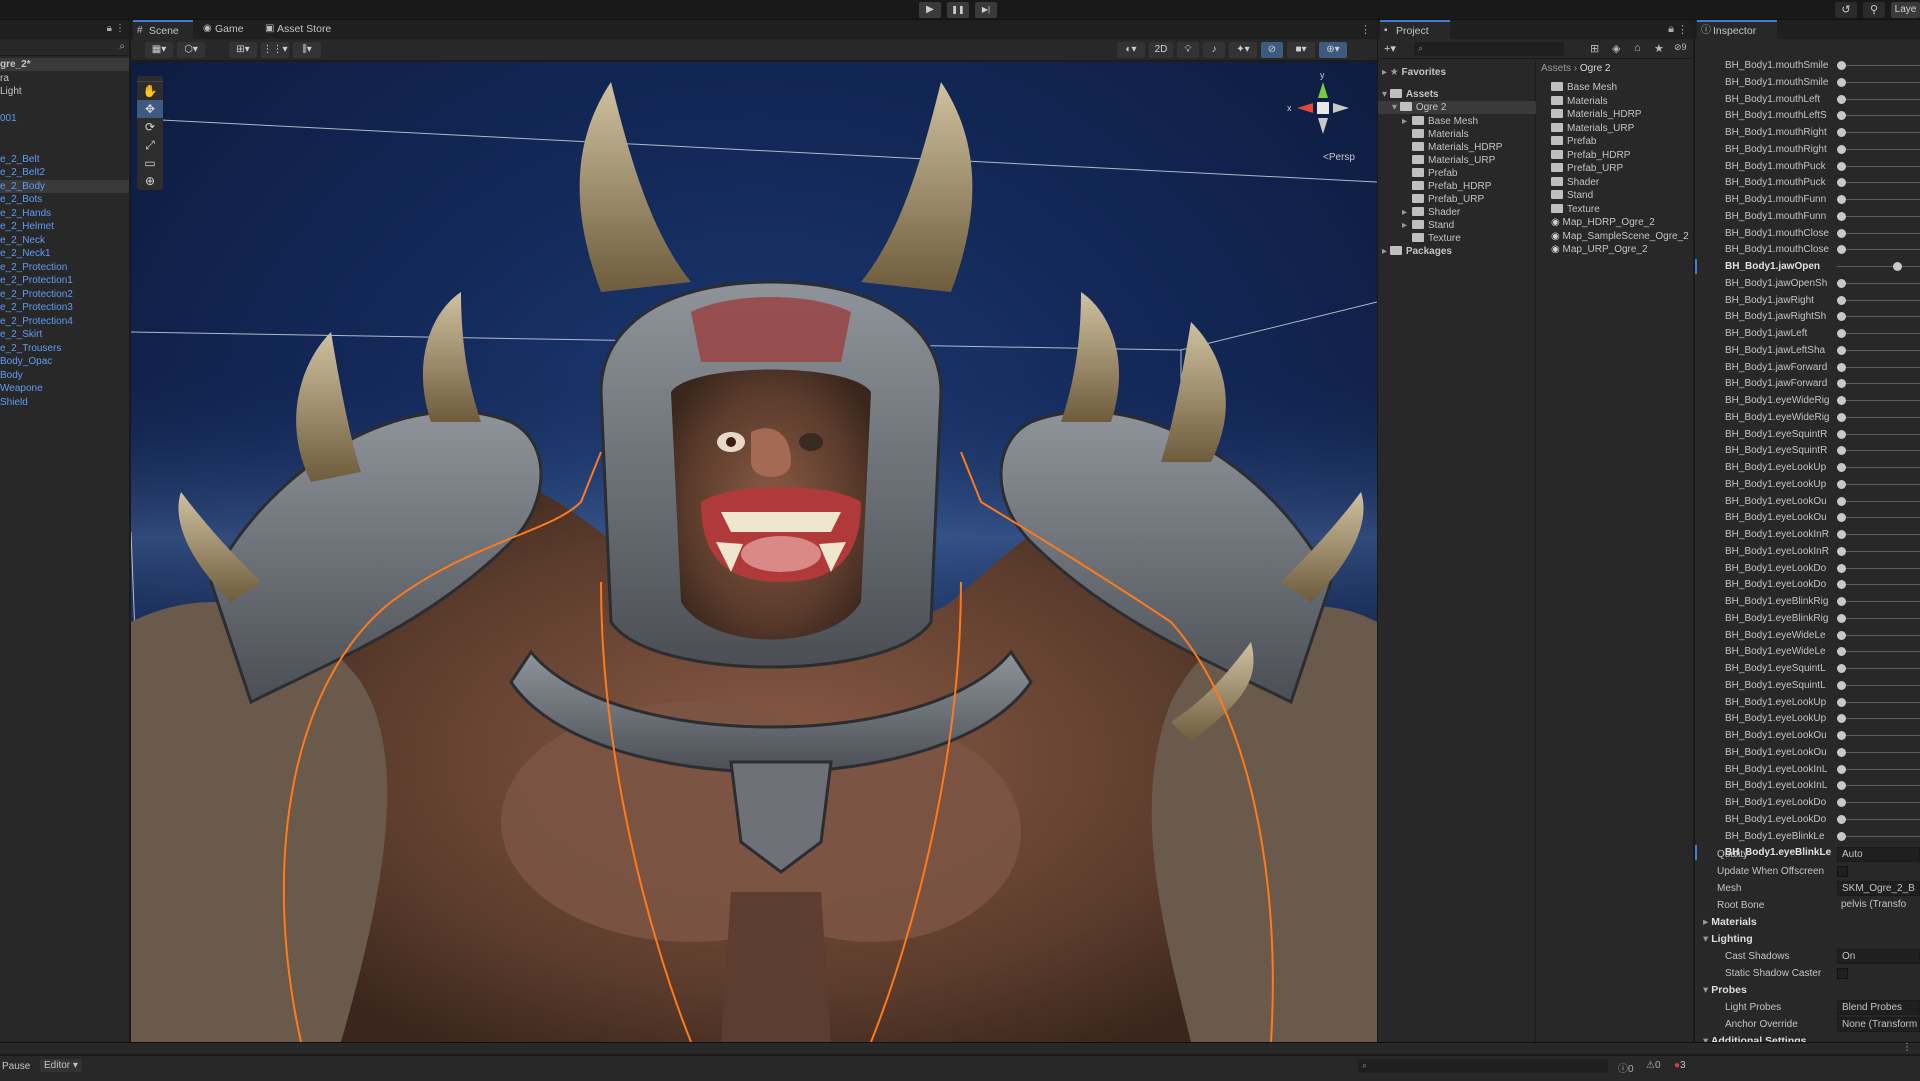 Image resolution: width=1920 pixels, height=1081 pixels. I want to click on tree-folder-item: Materials_HDRP, so click(1452, 147).